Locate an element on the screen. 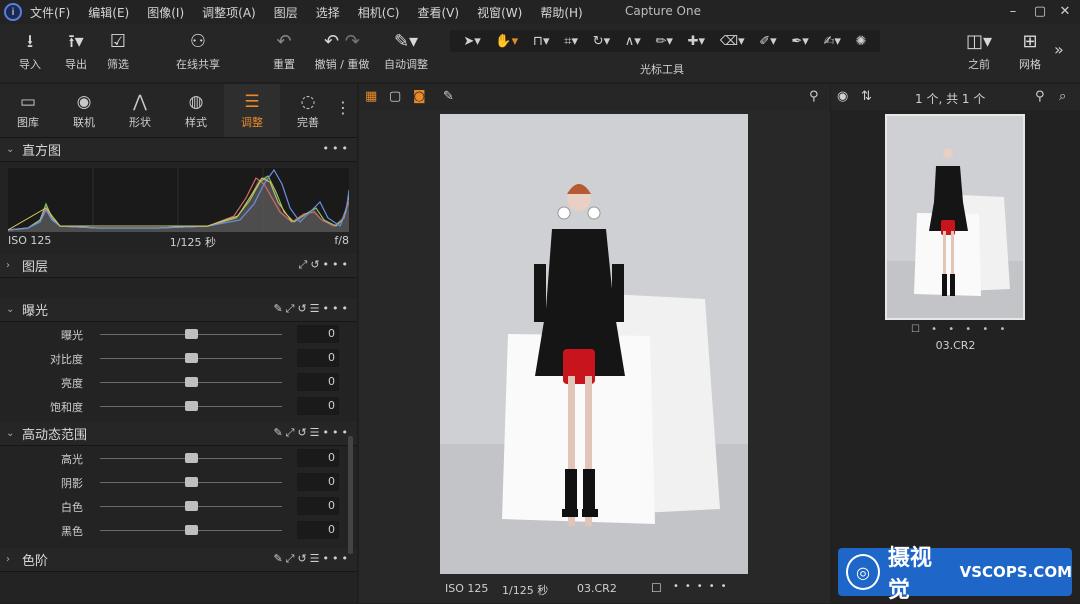  levels-tools-icons: ✎⤢↺☰••• is located at coordinates (312, 559).